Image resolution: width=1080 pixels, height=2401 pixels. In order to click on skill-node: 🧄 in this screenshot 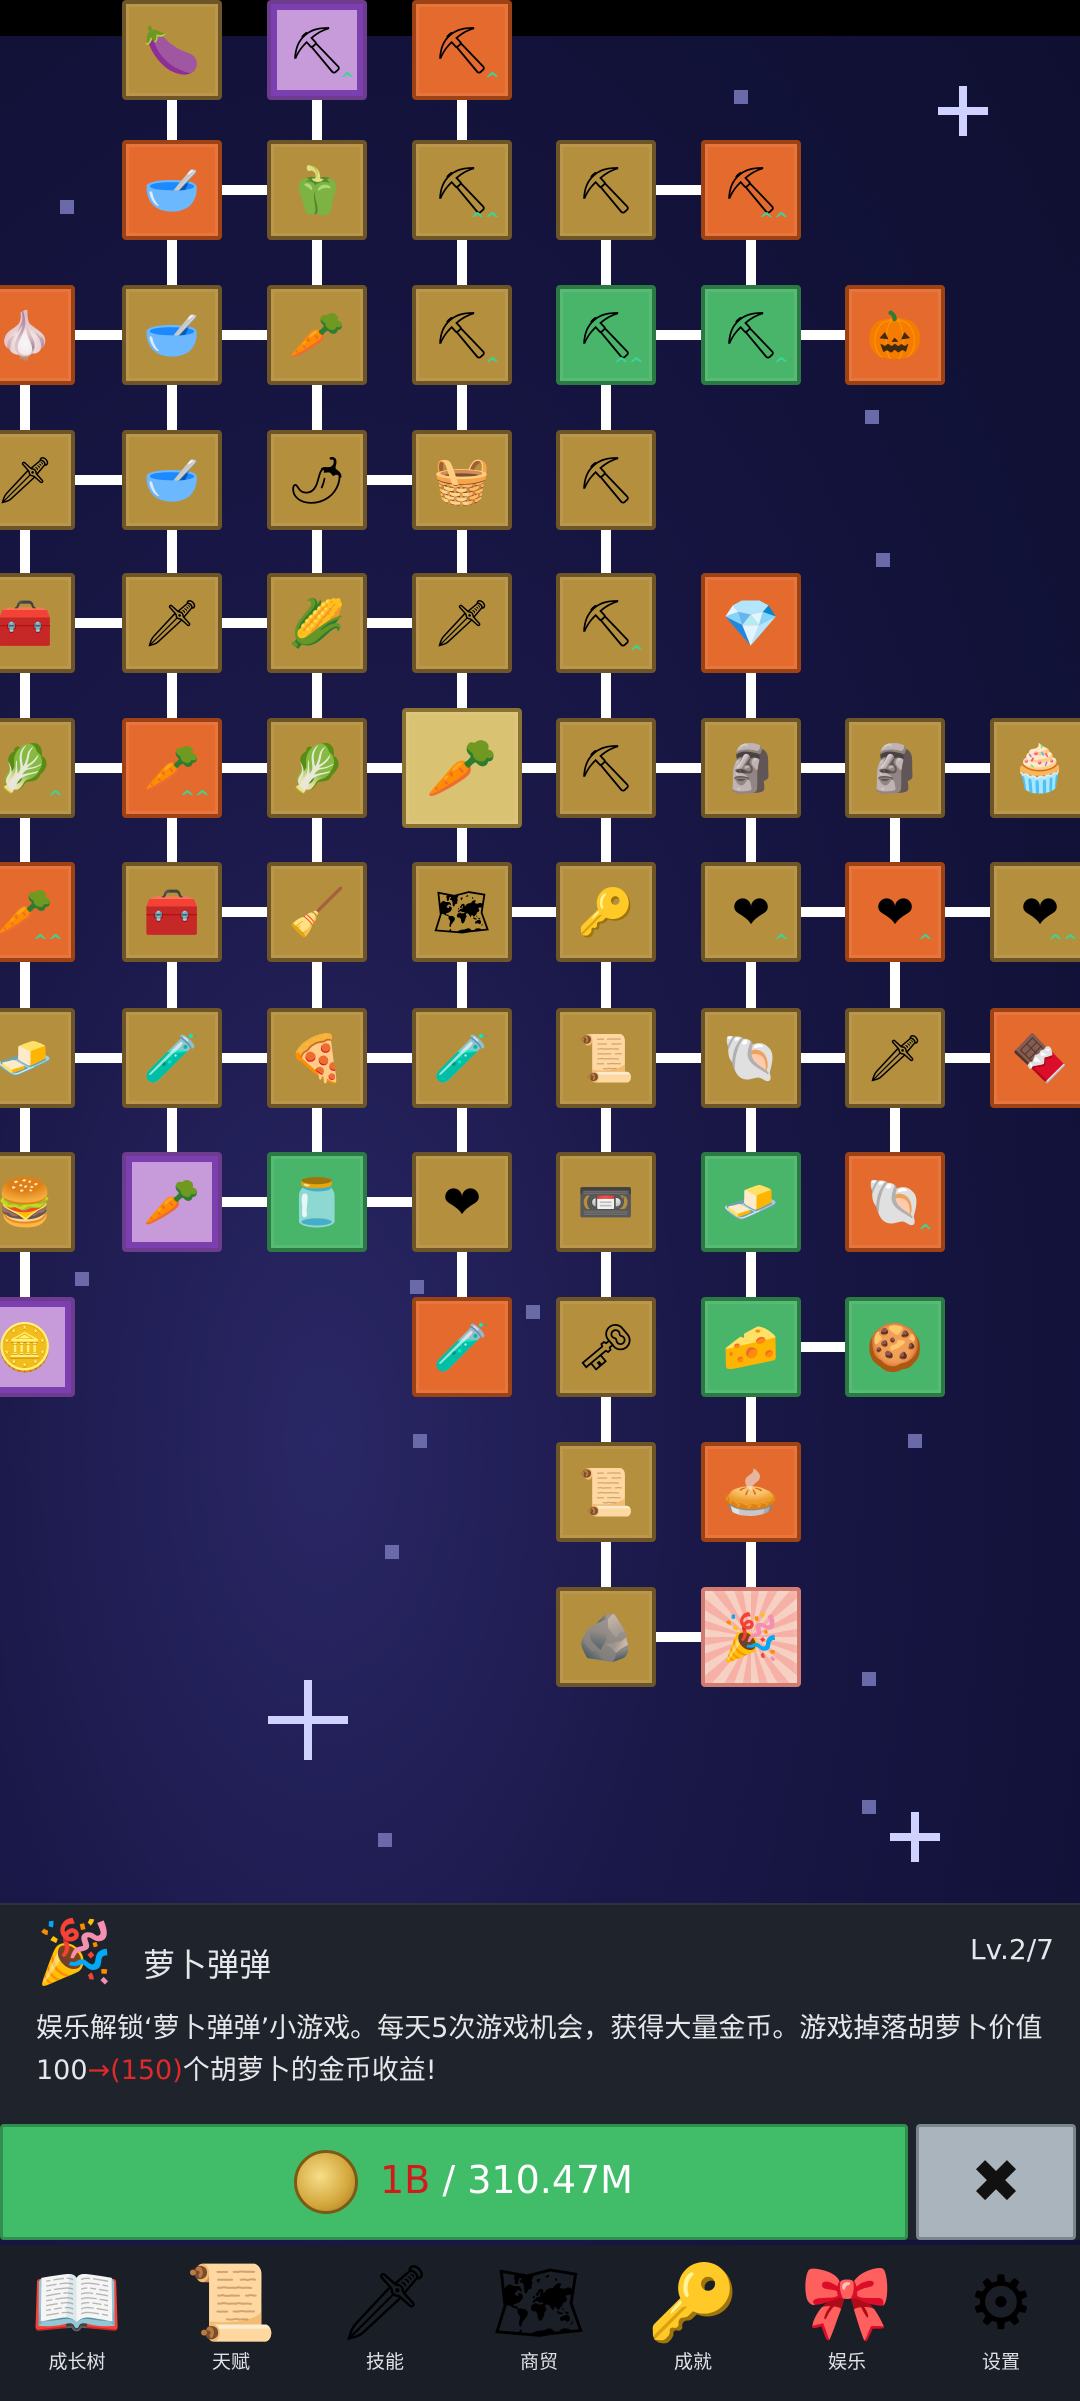, I will do `click(37, 335)`.